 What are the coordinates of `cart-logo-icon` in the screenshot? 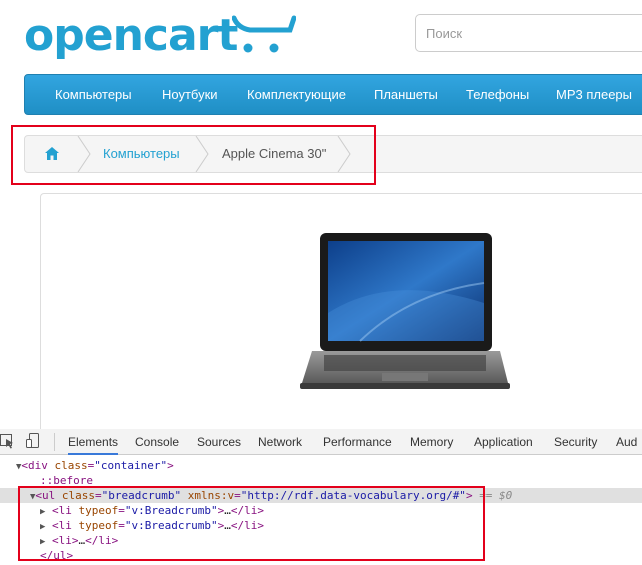 It's located at (264, 34).